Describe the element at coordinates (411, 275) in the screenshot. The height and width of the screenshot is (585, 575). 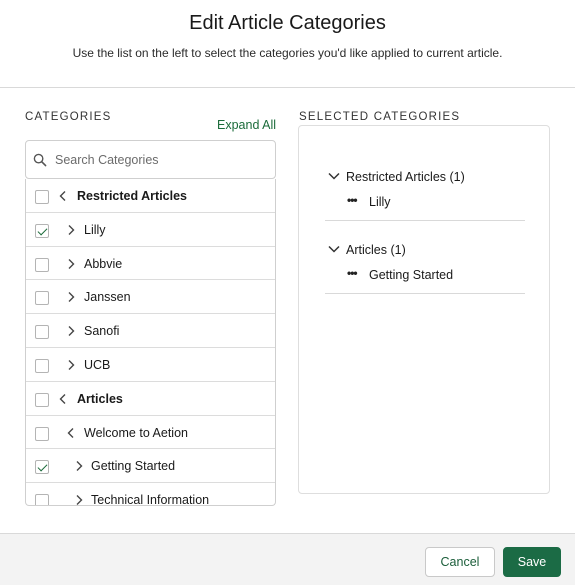
I see `selected-item-label: Getting Started` at that location.